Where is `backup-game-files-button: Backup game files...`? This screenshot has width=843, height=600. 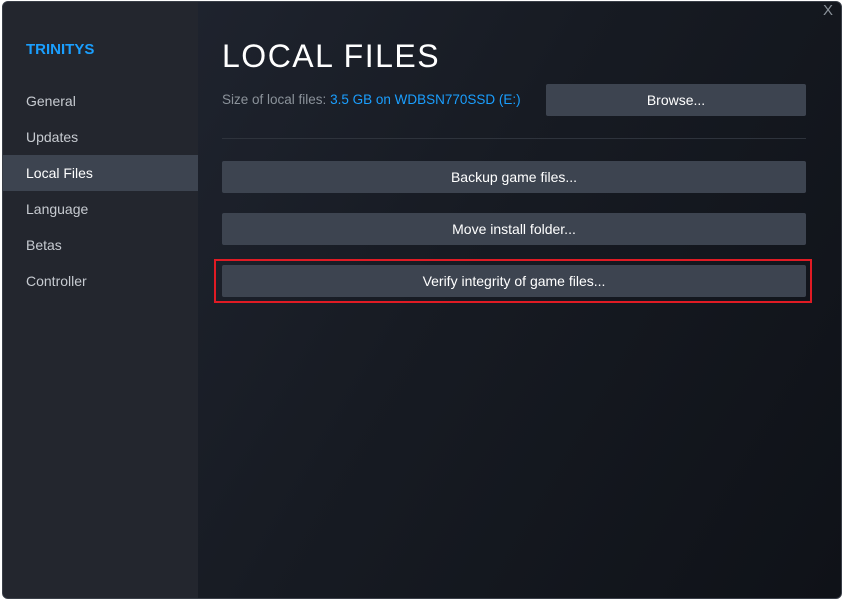 backup-game-files-button: Backup game files... is located at coordinates (514, 177).